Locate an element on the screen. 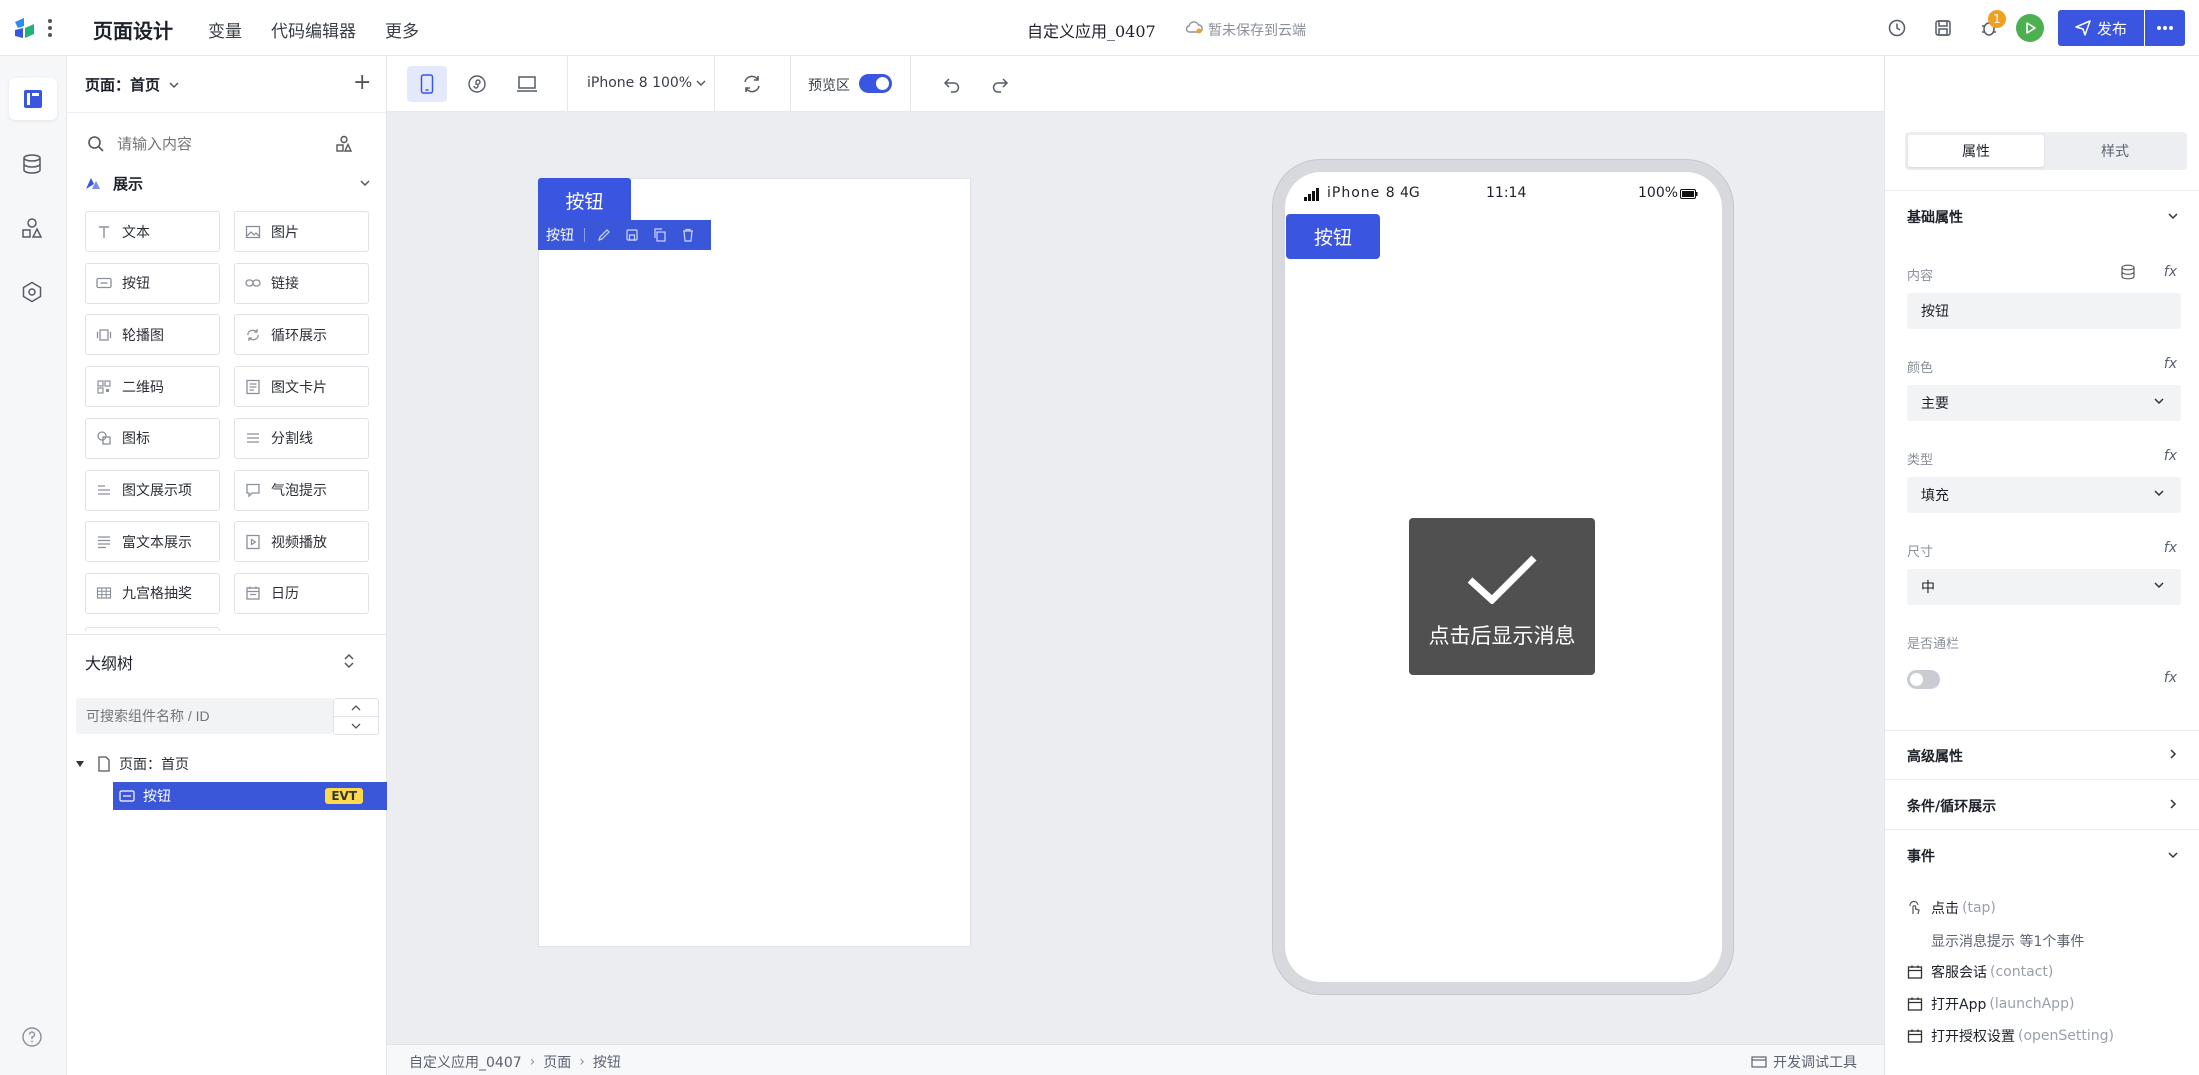 This screenshot has width=2199, height=1075. toggle-knob is located at coordinates (882, 83).